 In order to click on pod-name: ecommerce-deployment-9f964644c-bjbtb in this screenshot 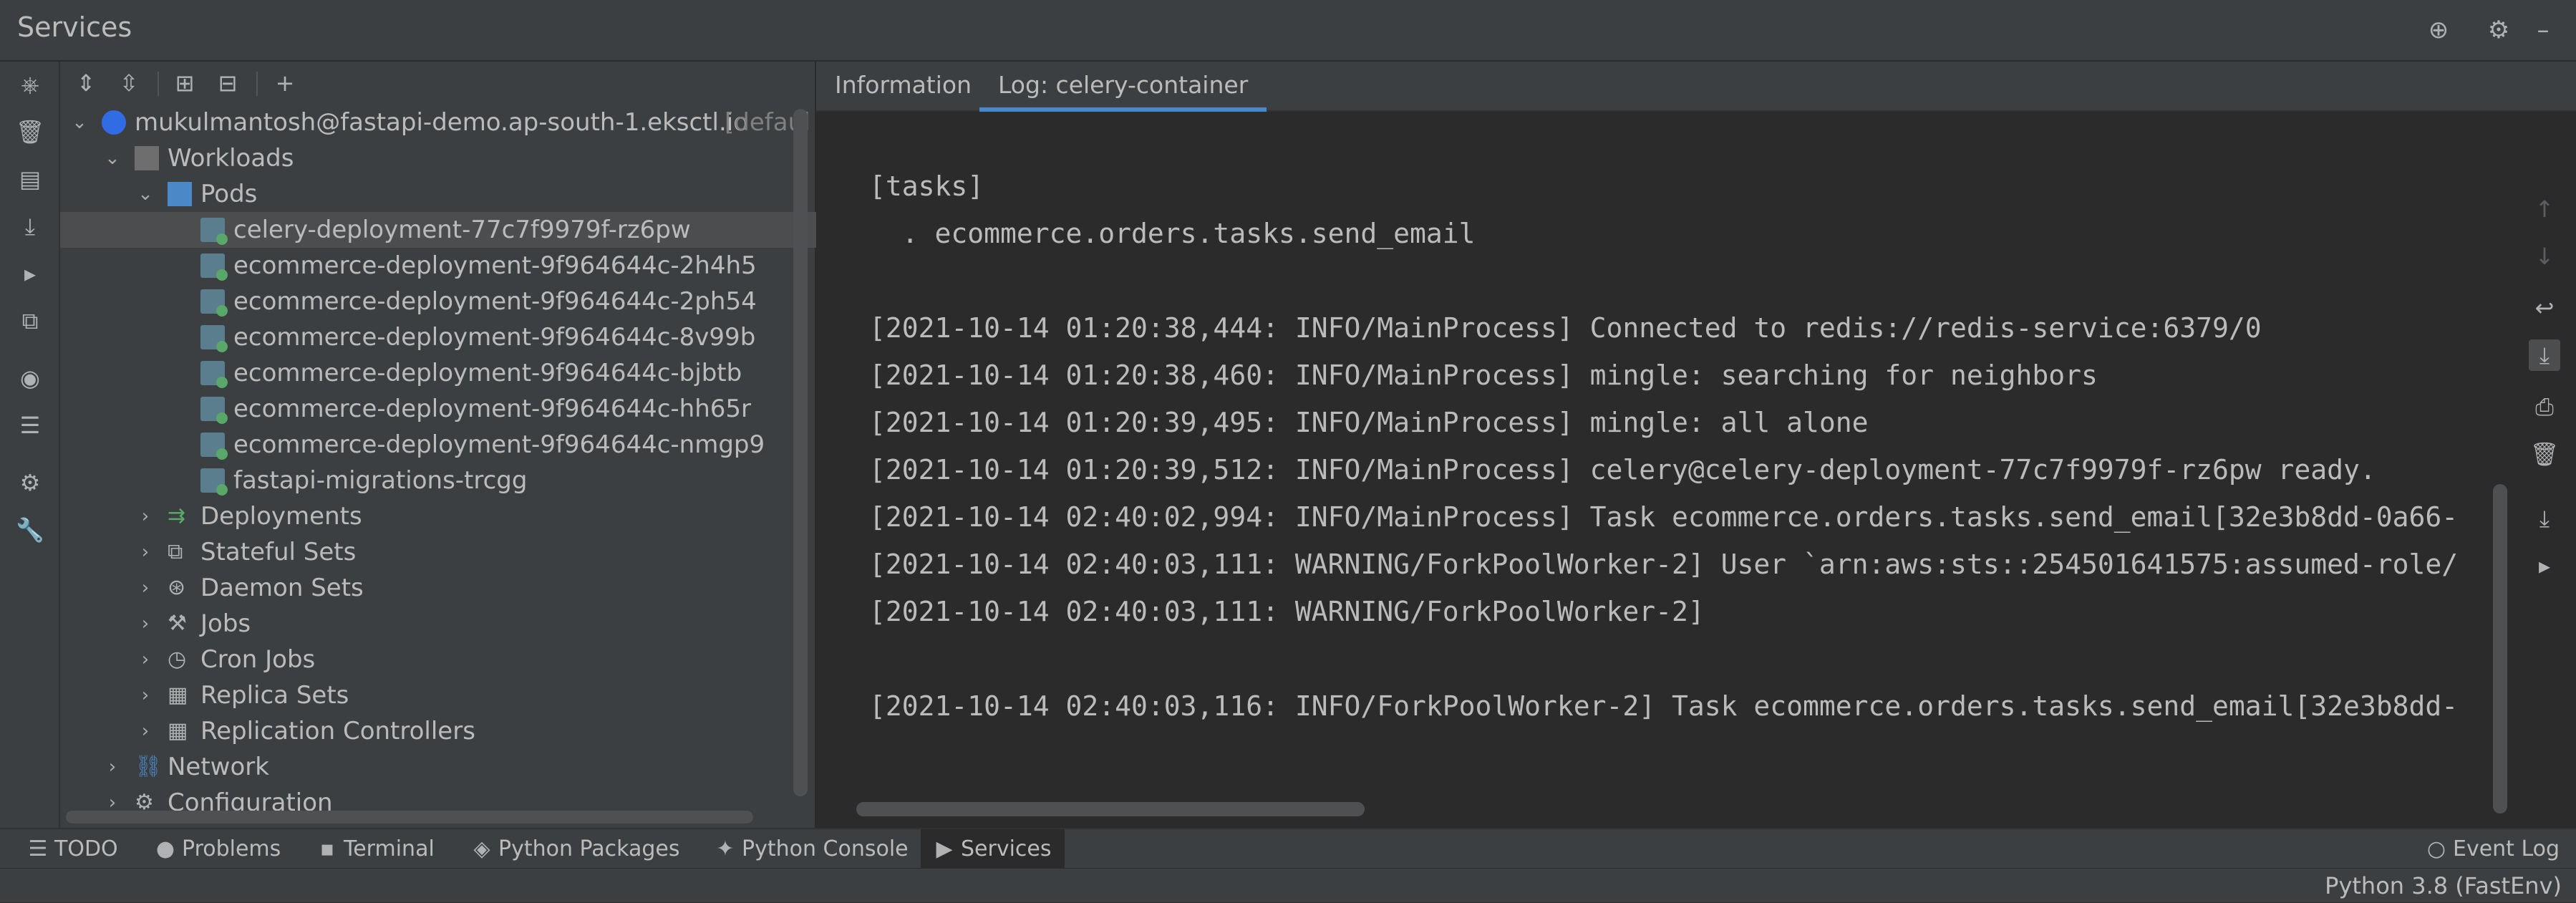, I will do `click(488, 373)`.